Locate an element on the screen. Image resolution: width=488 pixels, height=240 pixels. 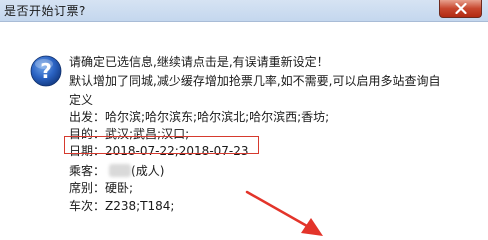
note-message: 默认增加了同城,减少缓存增加抢票几率,如不需要,可以启用多站查询自 is located at coordinates (255, 81).